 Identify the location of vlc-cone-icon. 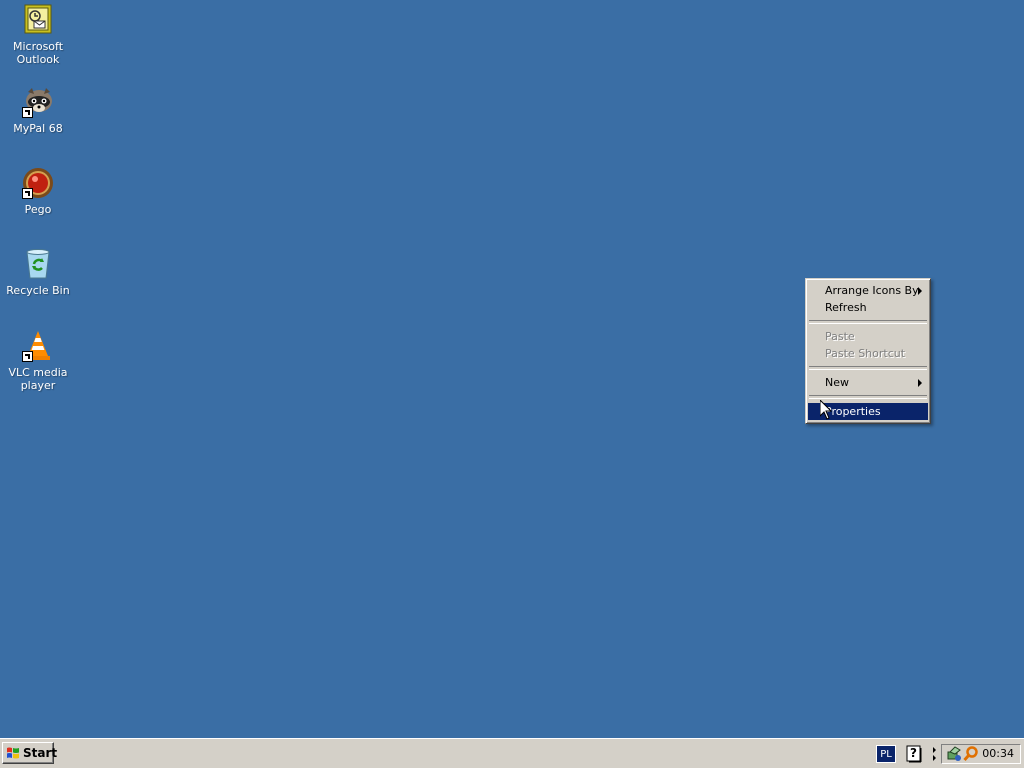
(38, 346).